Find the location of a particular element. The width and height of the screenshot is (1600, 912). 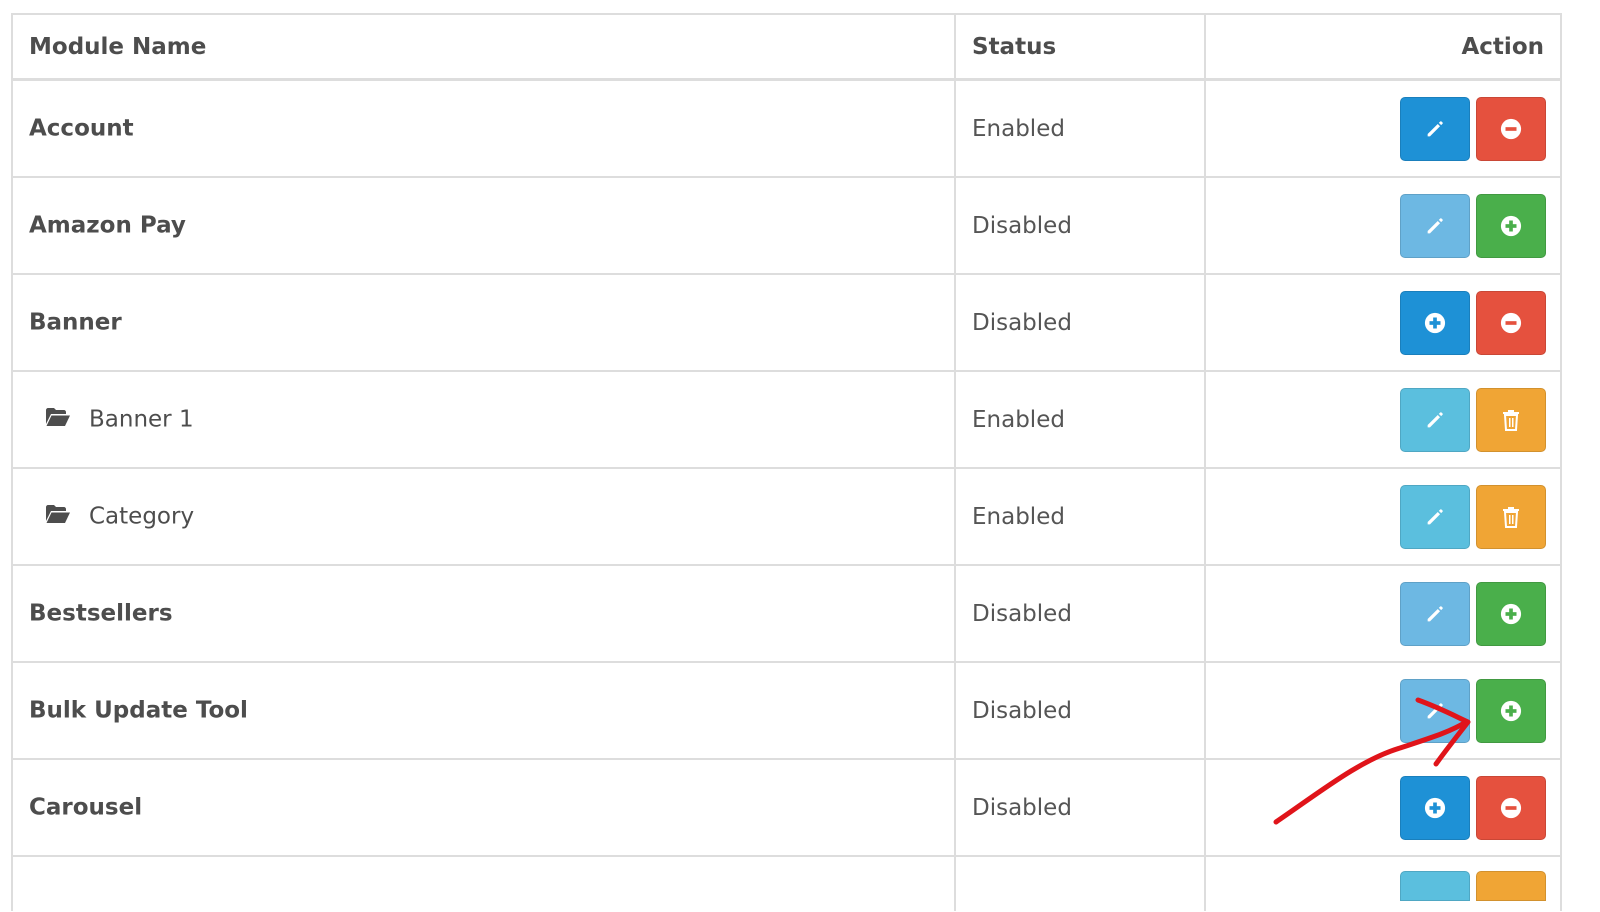

table-row: Category Enabled is located at coordinates (786, 516).